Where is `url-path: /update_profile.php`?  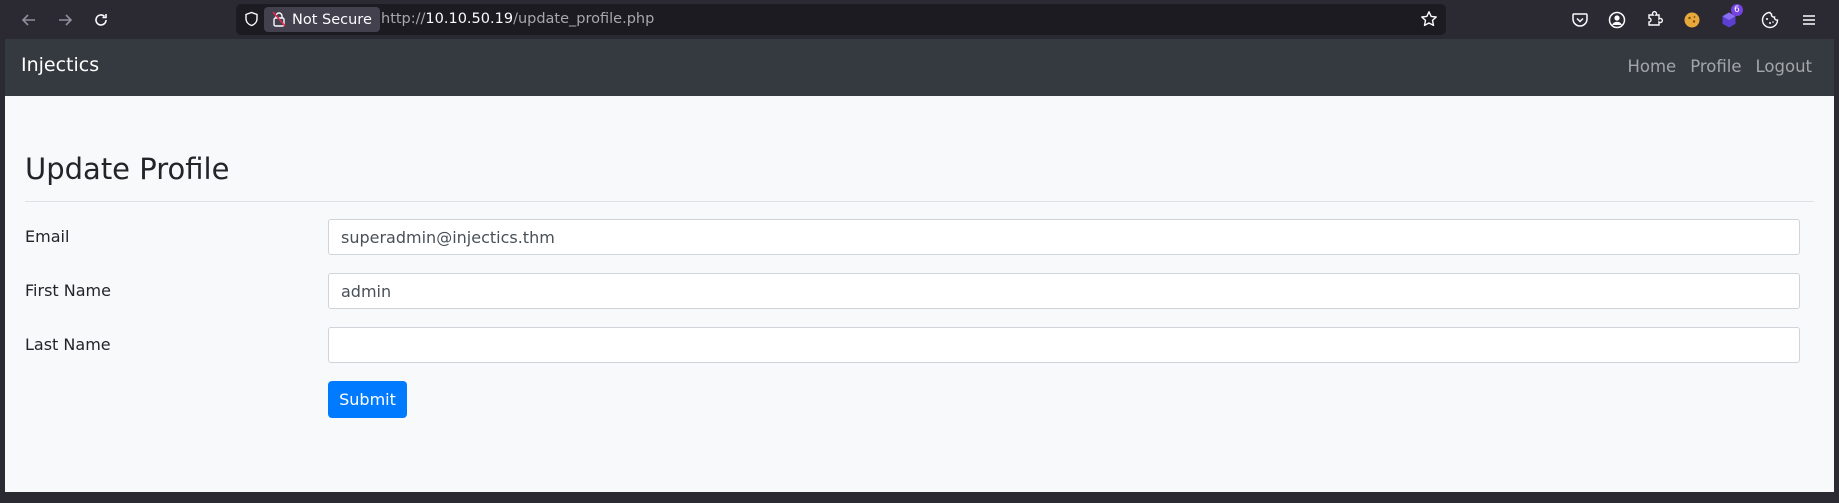
url-path: /update_profile.php is located at coordinates (584, 19).